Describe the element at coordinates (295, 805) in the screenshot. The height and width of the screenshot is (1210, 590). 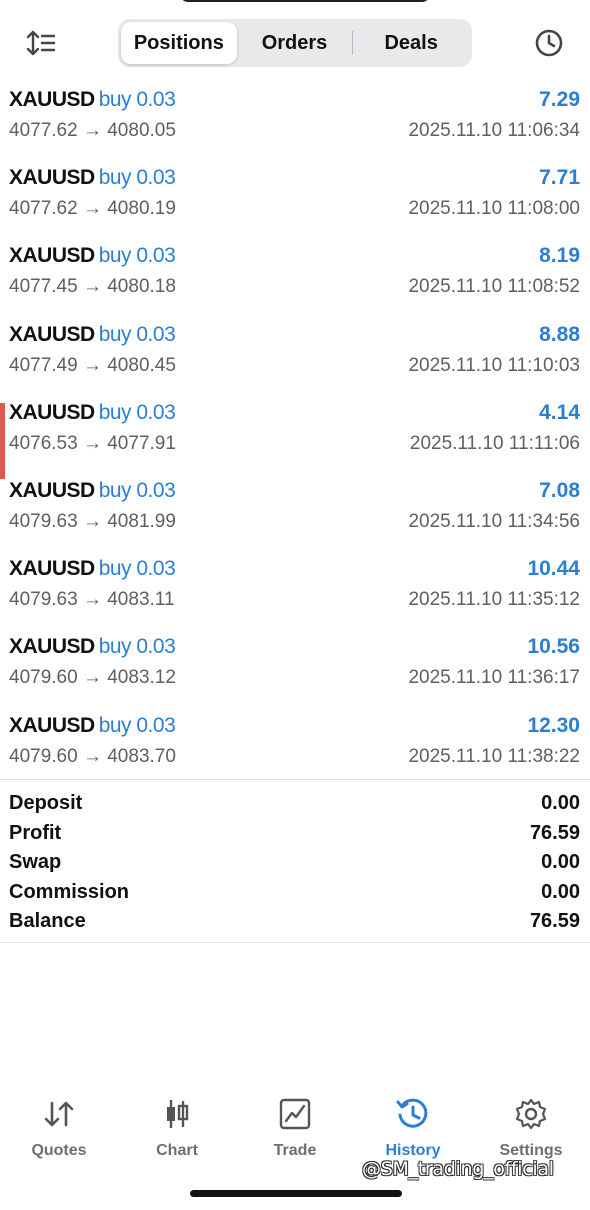
I see `summary-row: Deposit 0.00` at that location.